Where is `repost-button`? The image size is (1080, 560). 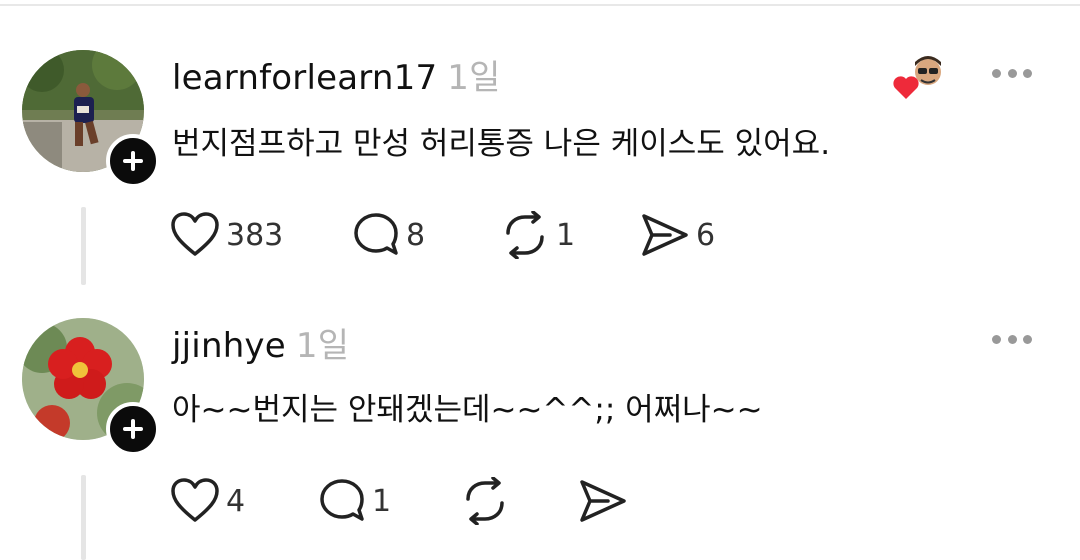 repost-button is located at coordinates (488, 501).